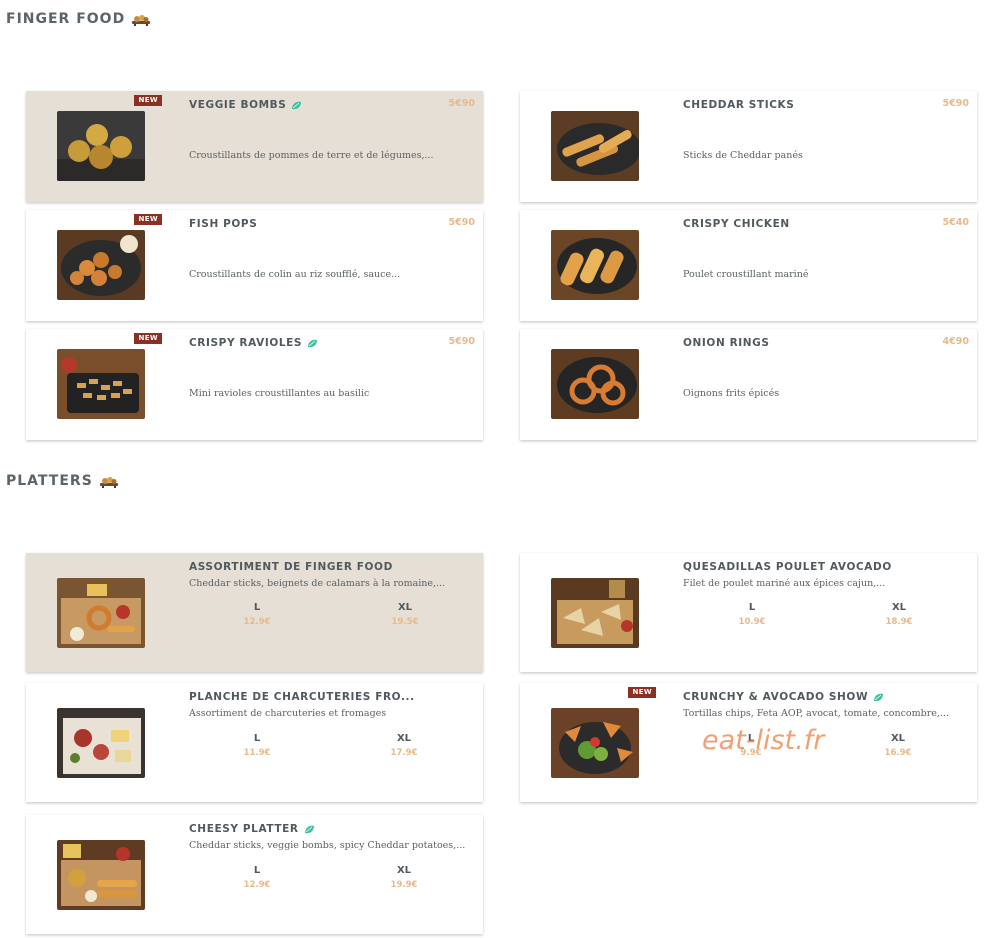 Image resolution: width=989 pixels, height=938 pixels. Describe the element at coordinates (66, 19) in the screenshot. I see `section-title-text: FINGER FOOD` at that location.